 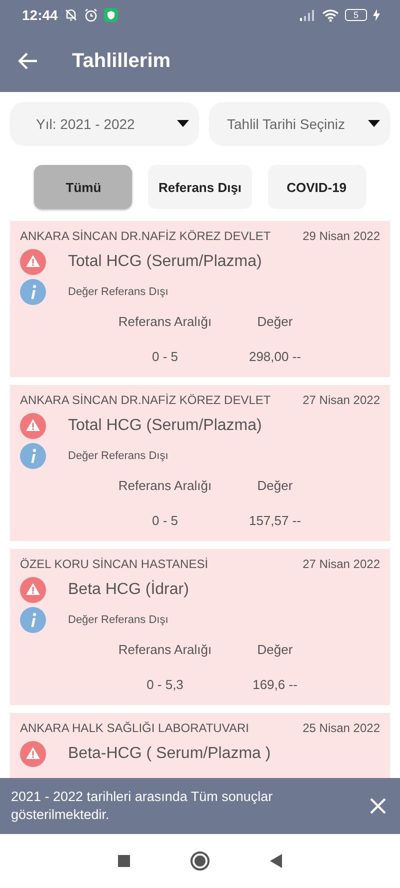 I want to click on test-name: Beta HCG (İdrar), so click(x=128, y=590).